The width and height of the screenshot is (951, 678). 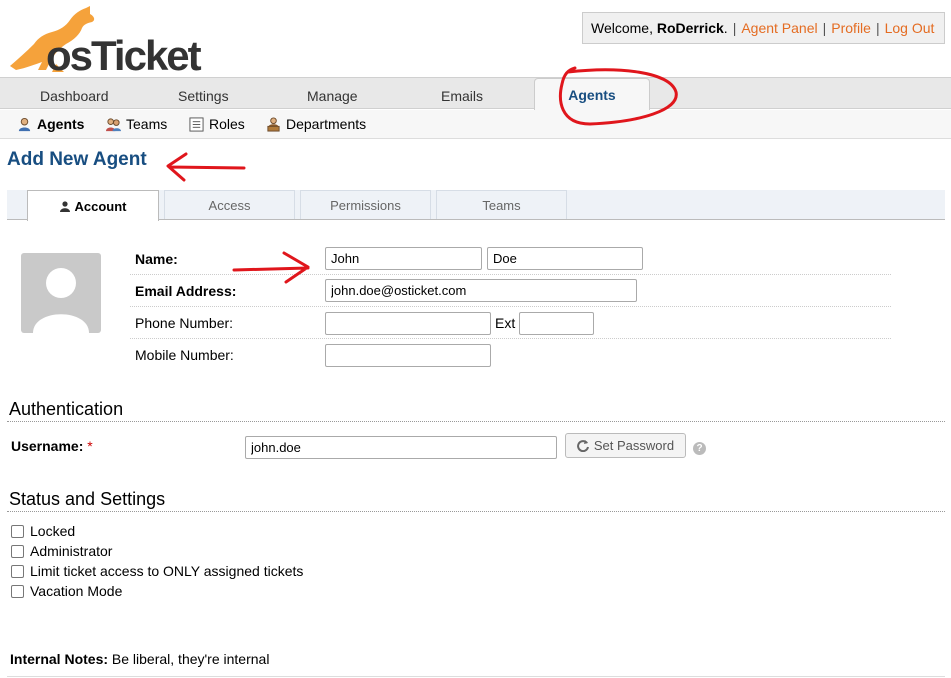 I want to click on subnav-label: Agents, so click(x=61, y=124).